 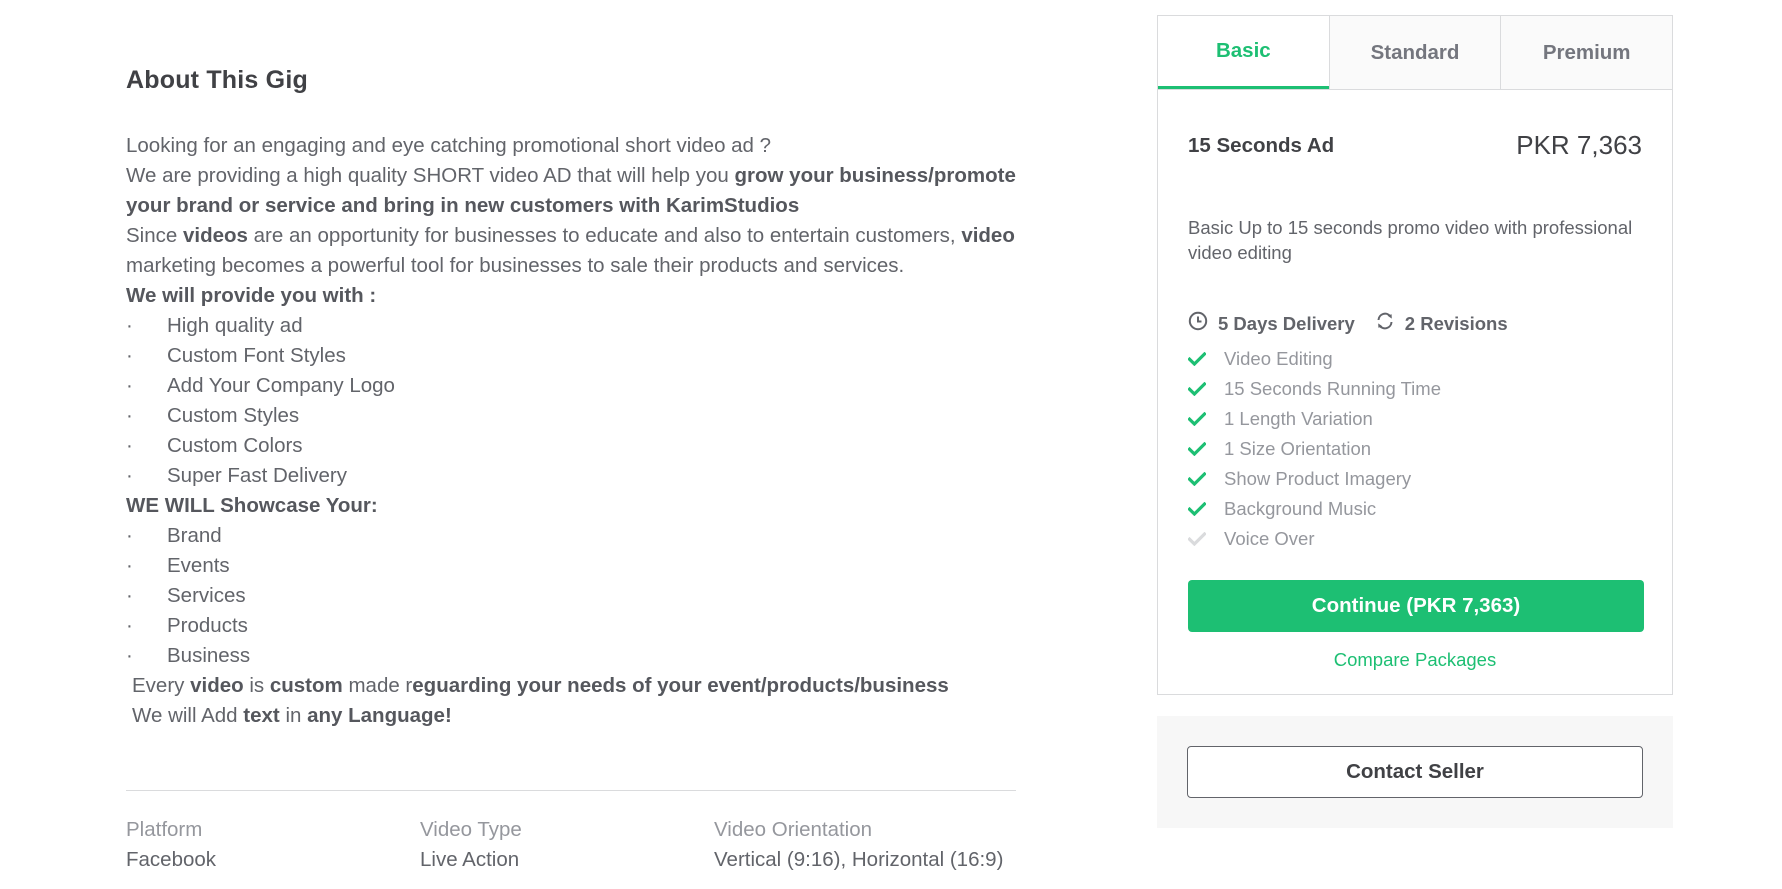 I want to click on showcase-header: WE WILL Showcase Your:, so click(x=252, y=505).